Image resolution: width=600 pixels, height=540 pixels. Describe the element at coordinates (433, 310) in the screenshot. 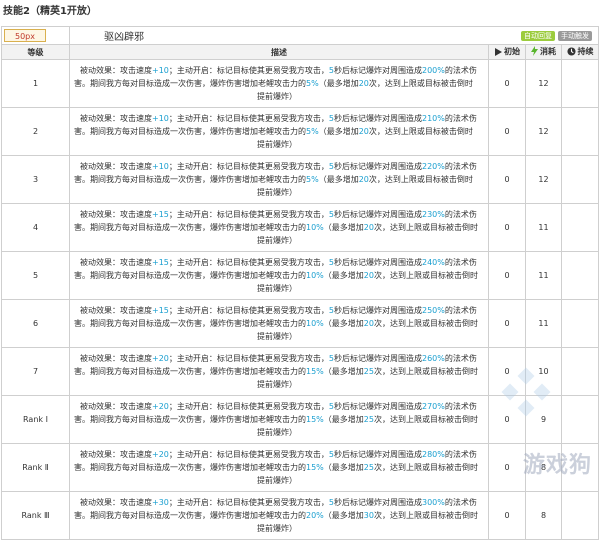

I see `damage-value: 250%` at that location.